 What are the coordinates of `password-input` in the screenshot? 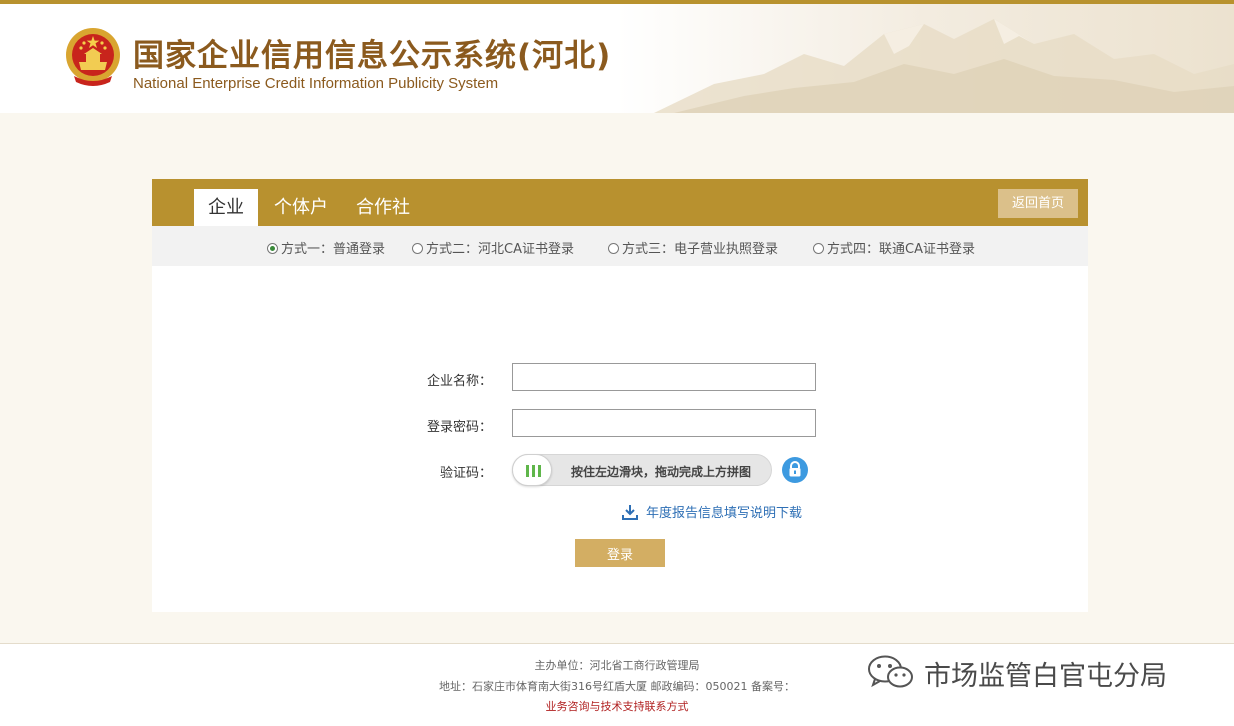 It's located at (664, 423).